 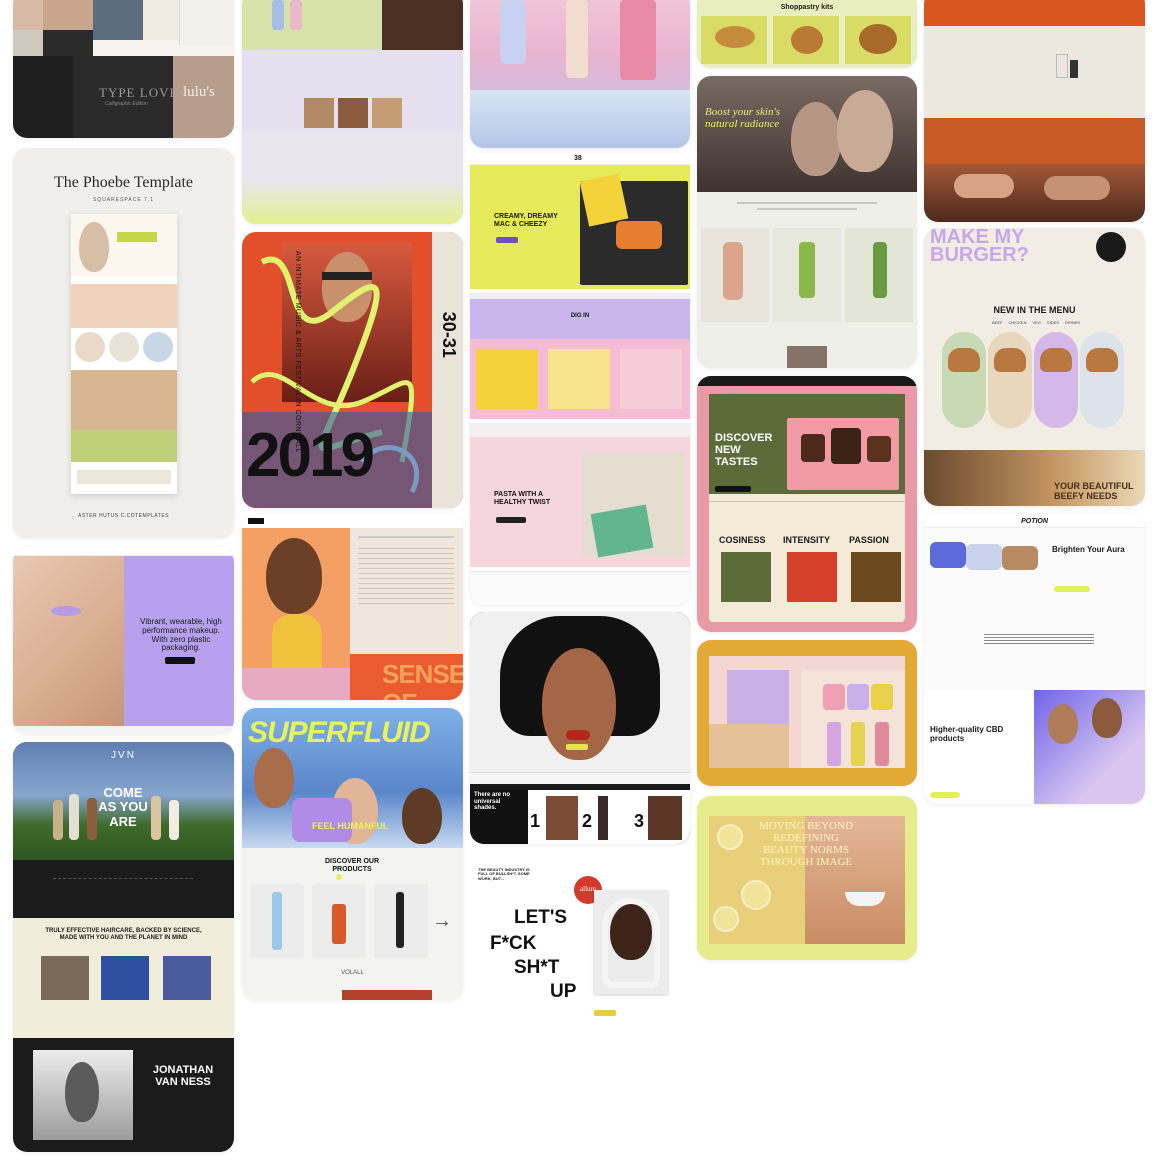 I want to click on card-sense-of: SENSE OF, so click(x=352, y=607).